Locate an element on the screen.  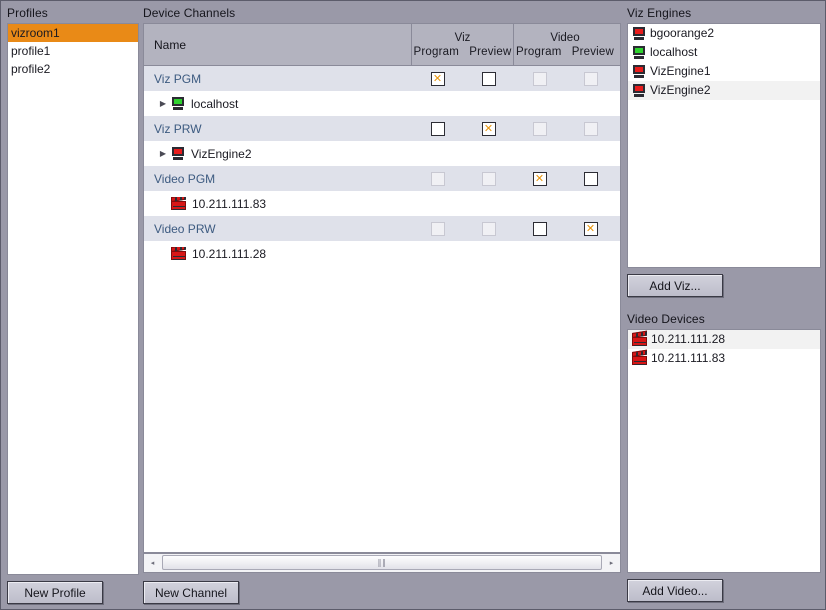
channel-group-row: Video PRW is located at coordinates (382, 228).